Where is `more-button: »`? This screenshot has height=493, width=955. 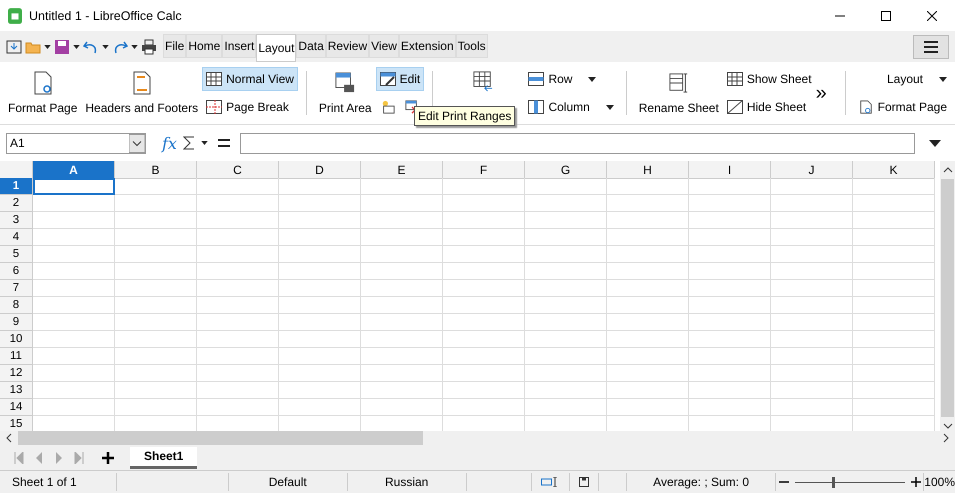 more-button: » is located at coordinates (821, 93).